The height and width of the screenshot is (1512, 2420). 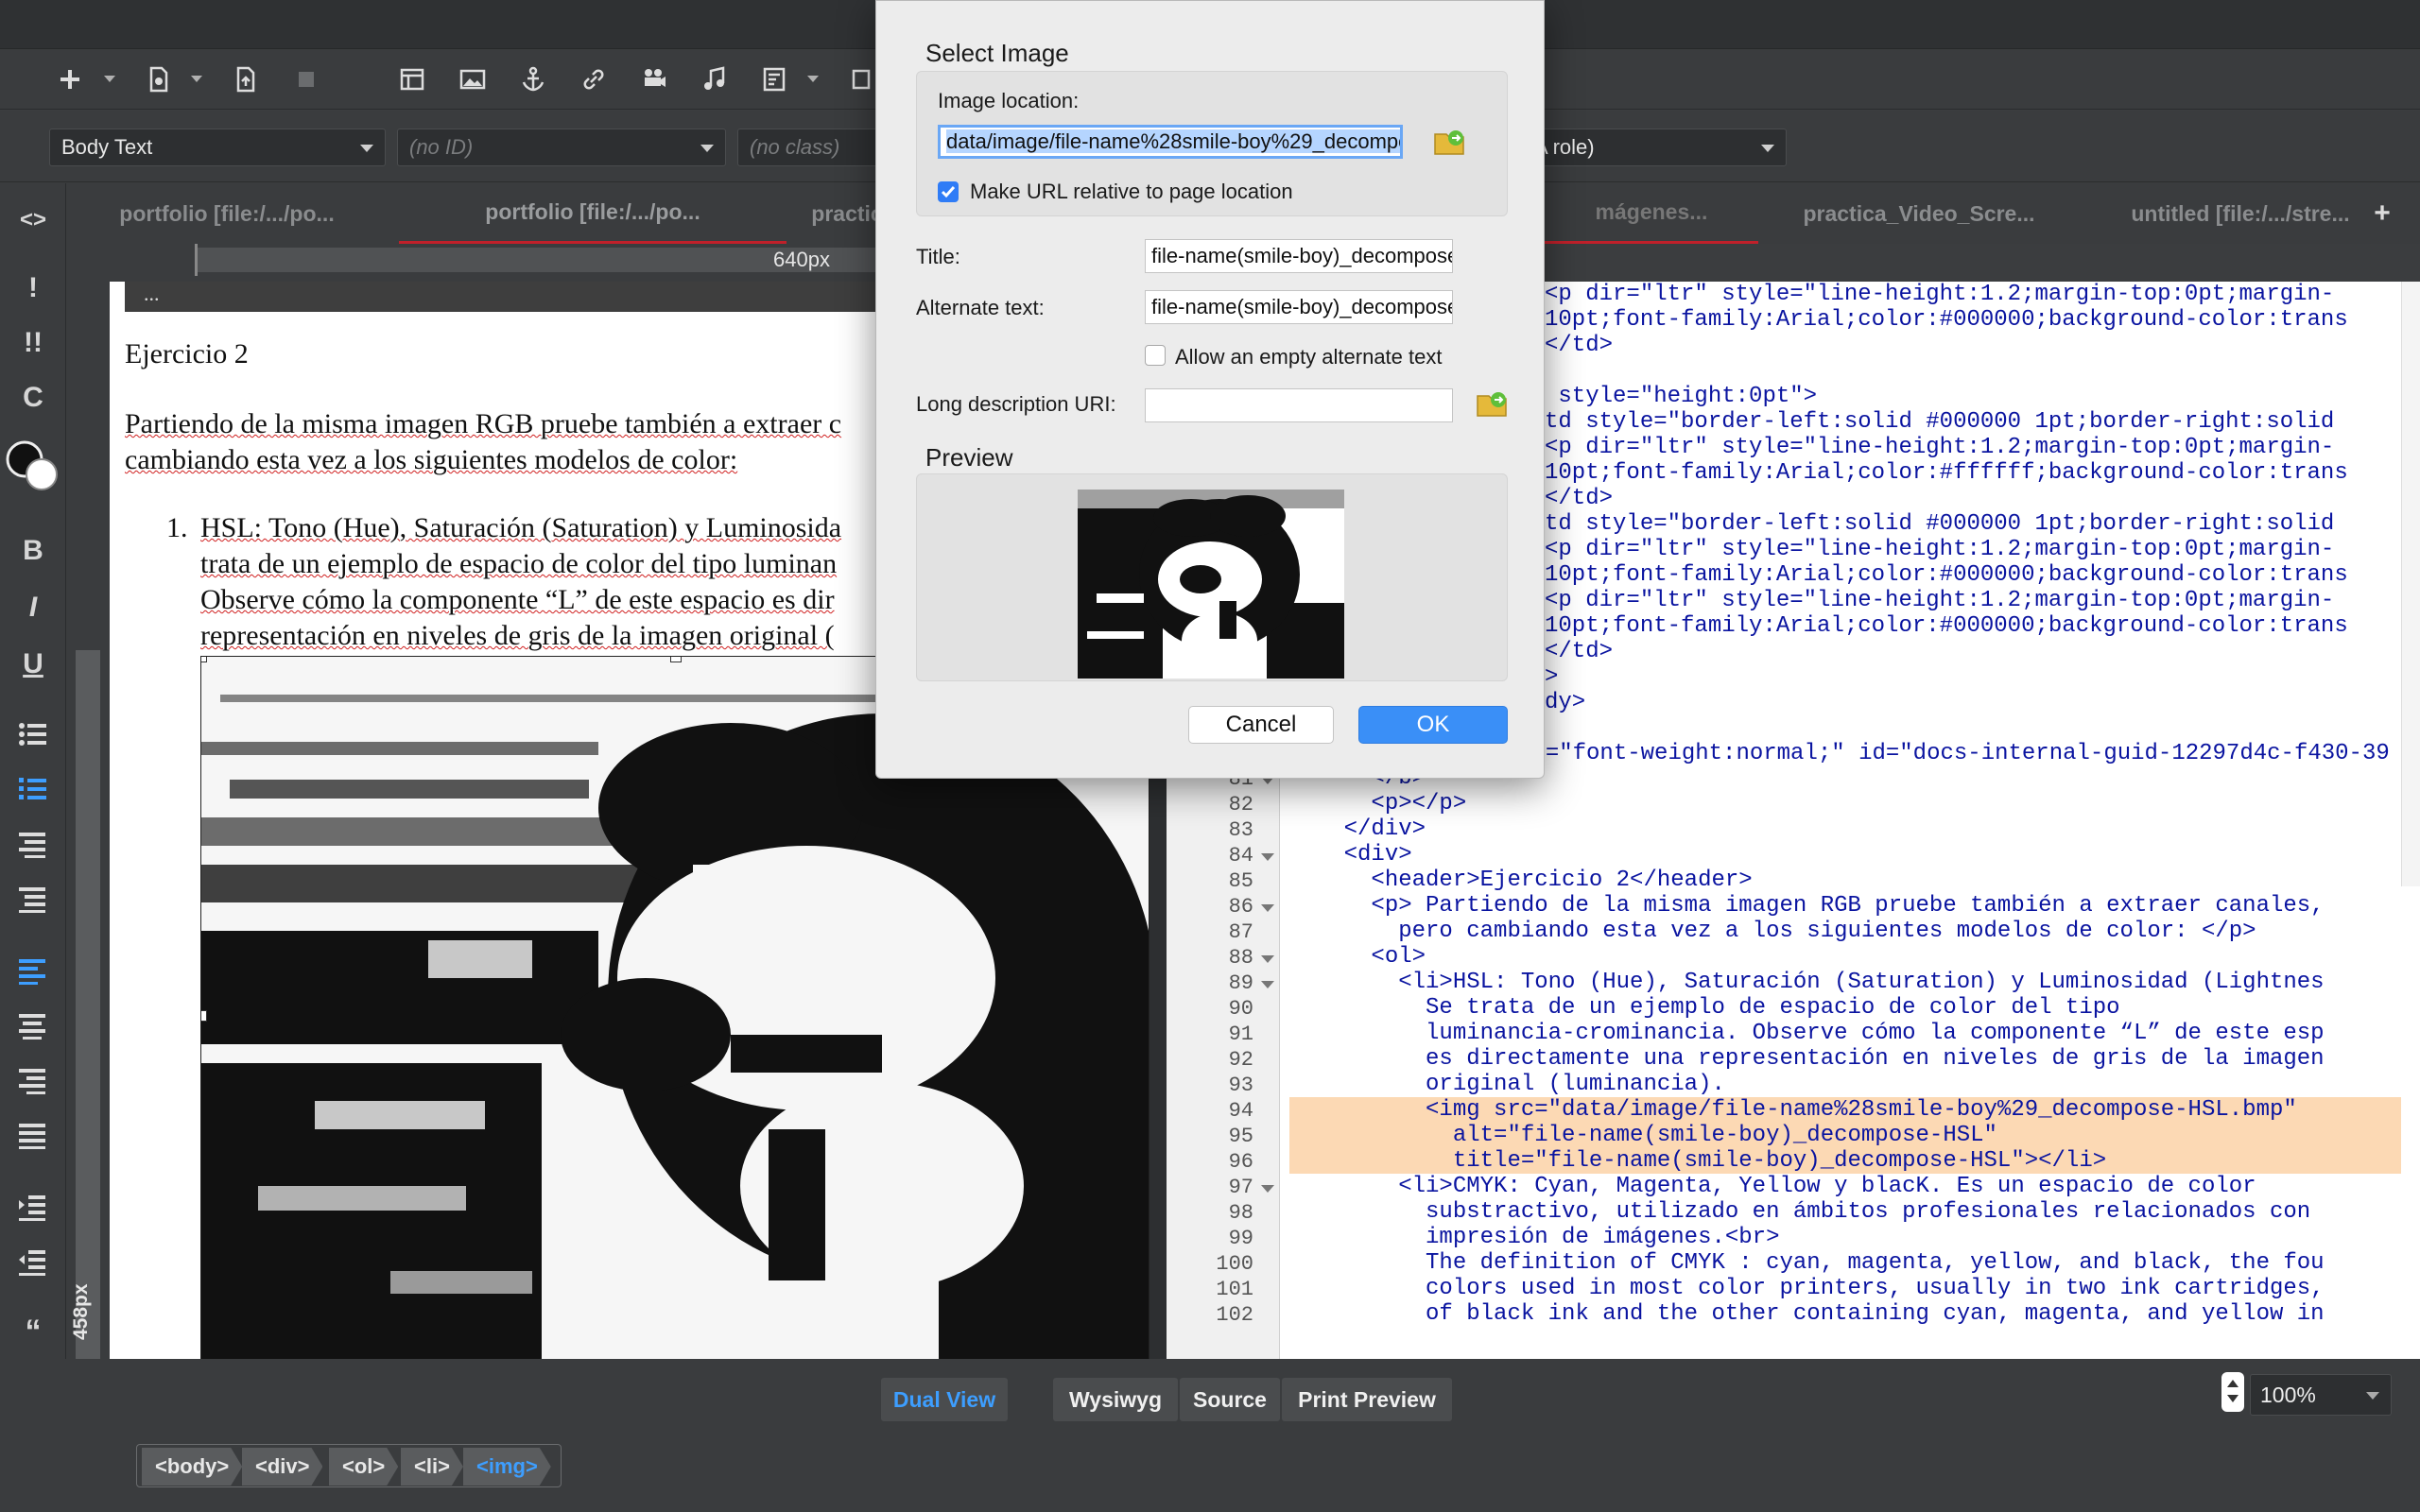 I want to click on bold-icon: B, so click(x=33, y=551).